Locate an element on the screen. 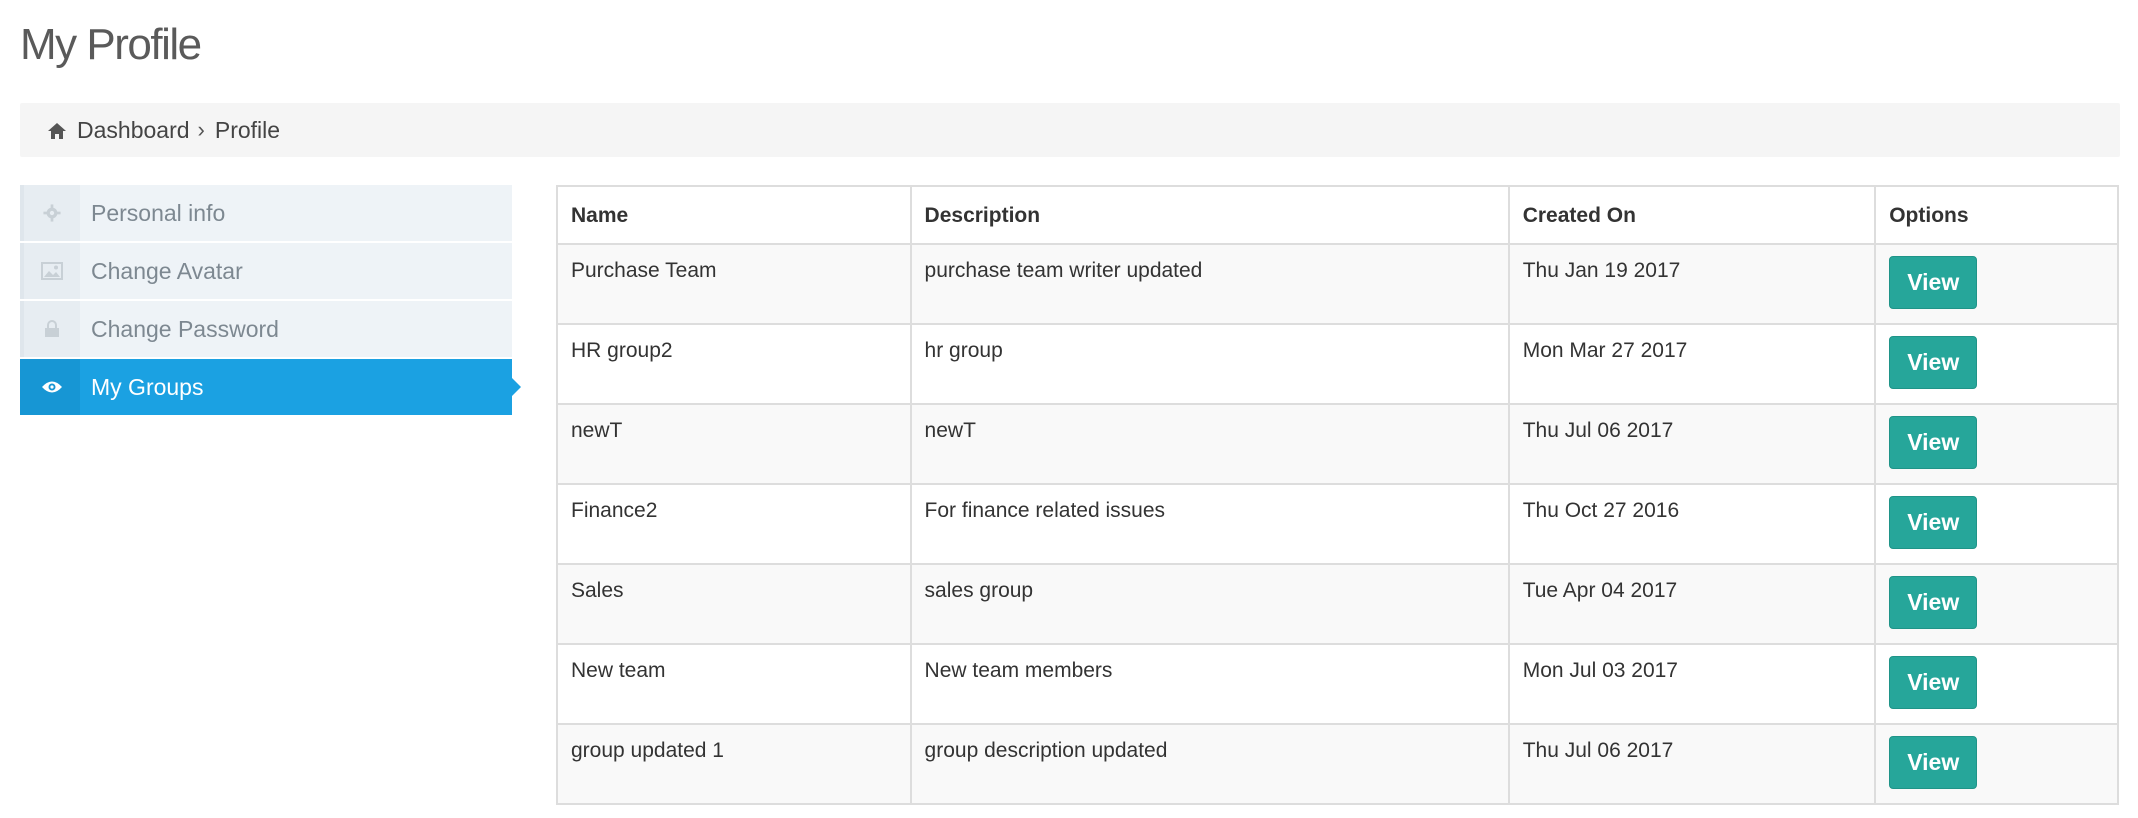 The image size is (2138, 818). sidebar-item-label: Personal info is located at coordinates (158, 212).